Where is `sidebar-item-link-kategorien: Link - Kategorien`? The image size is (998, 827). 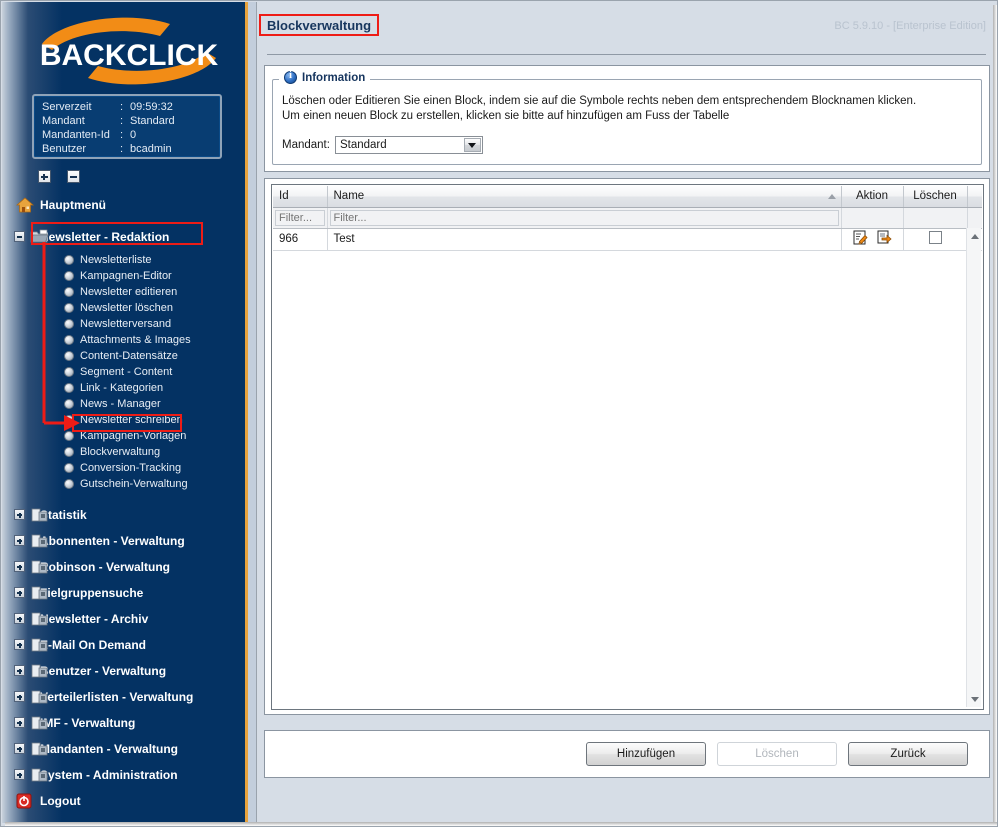
sidebar-item-link-kategorien: Link - Kategorien is located at coordinates (123, 388).